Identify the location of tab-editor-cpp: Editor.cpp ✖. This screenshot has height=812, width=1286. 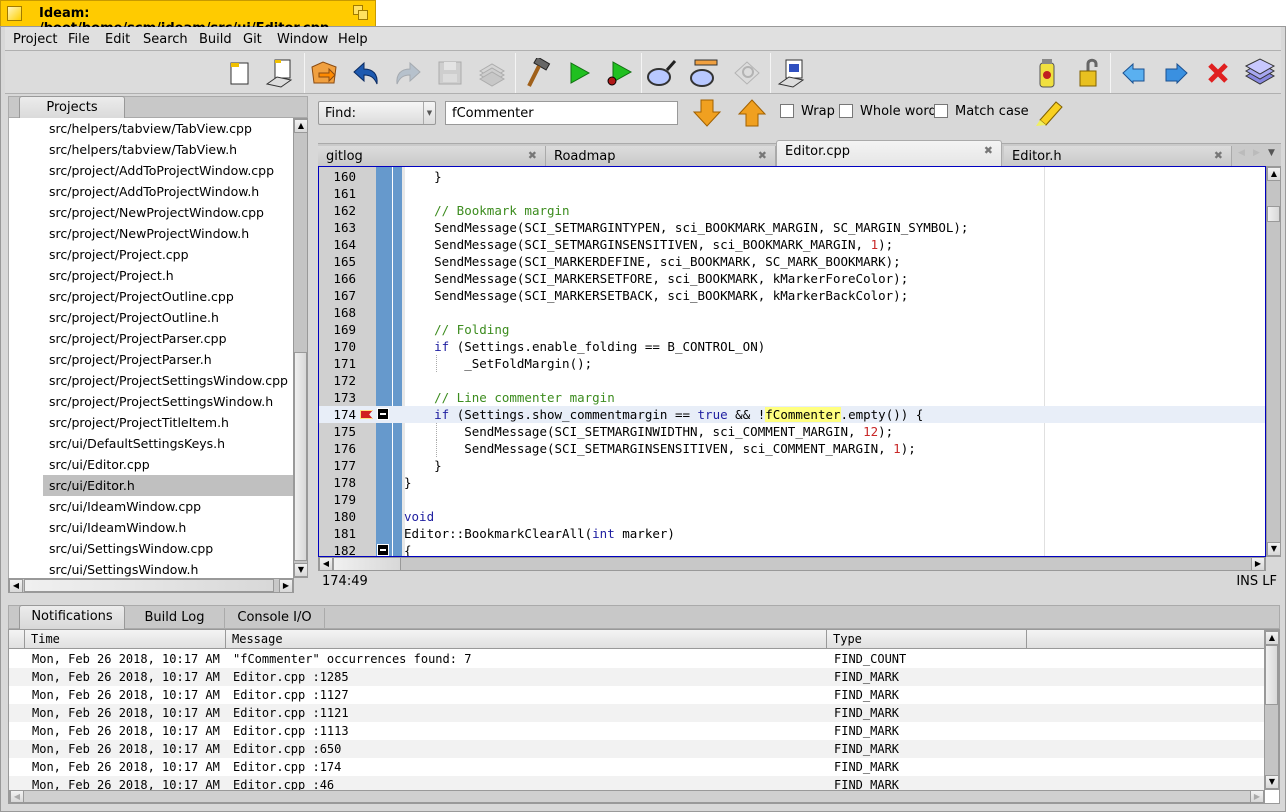
(889, 154).